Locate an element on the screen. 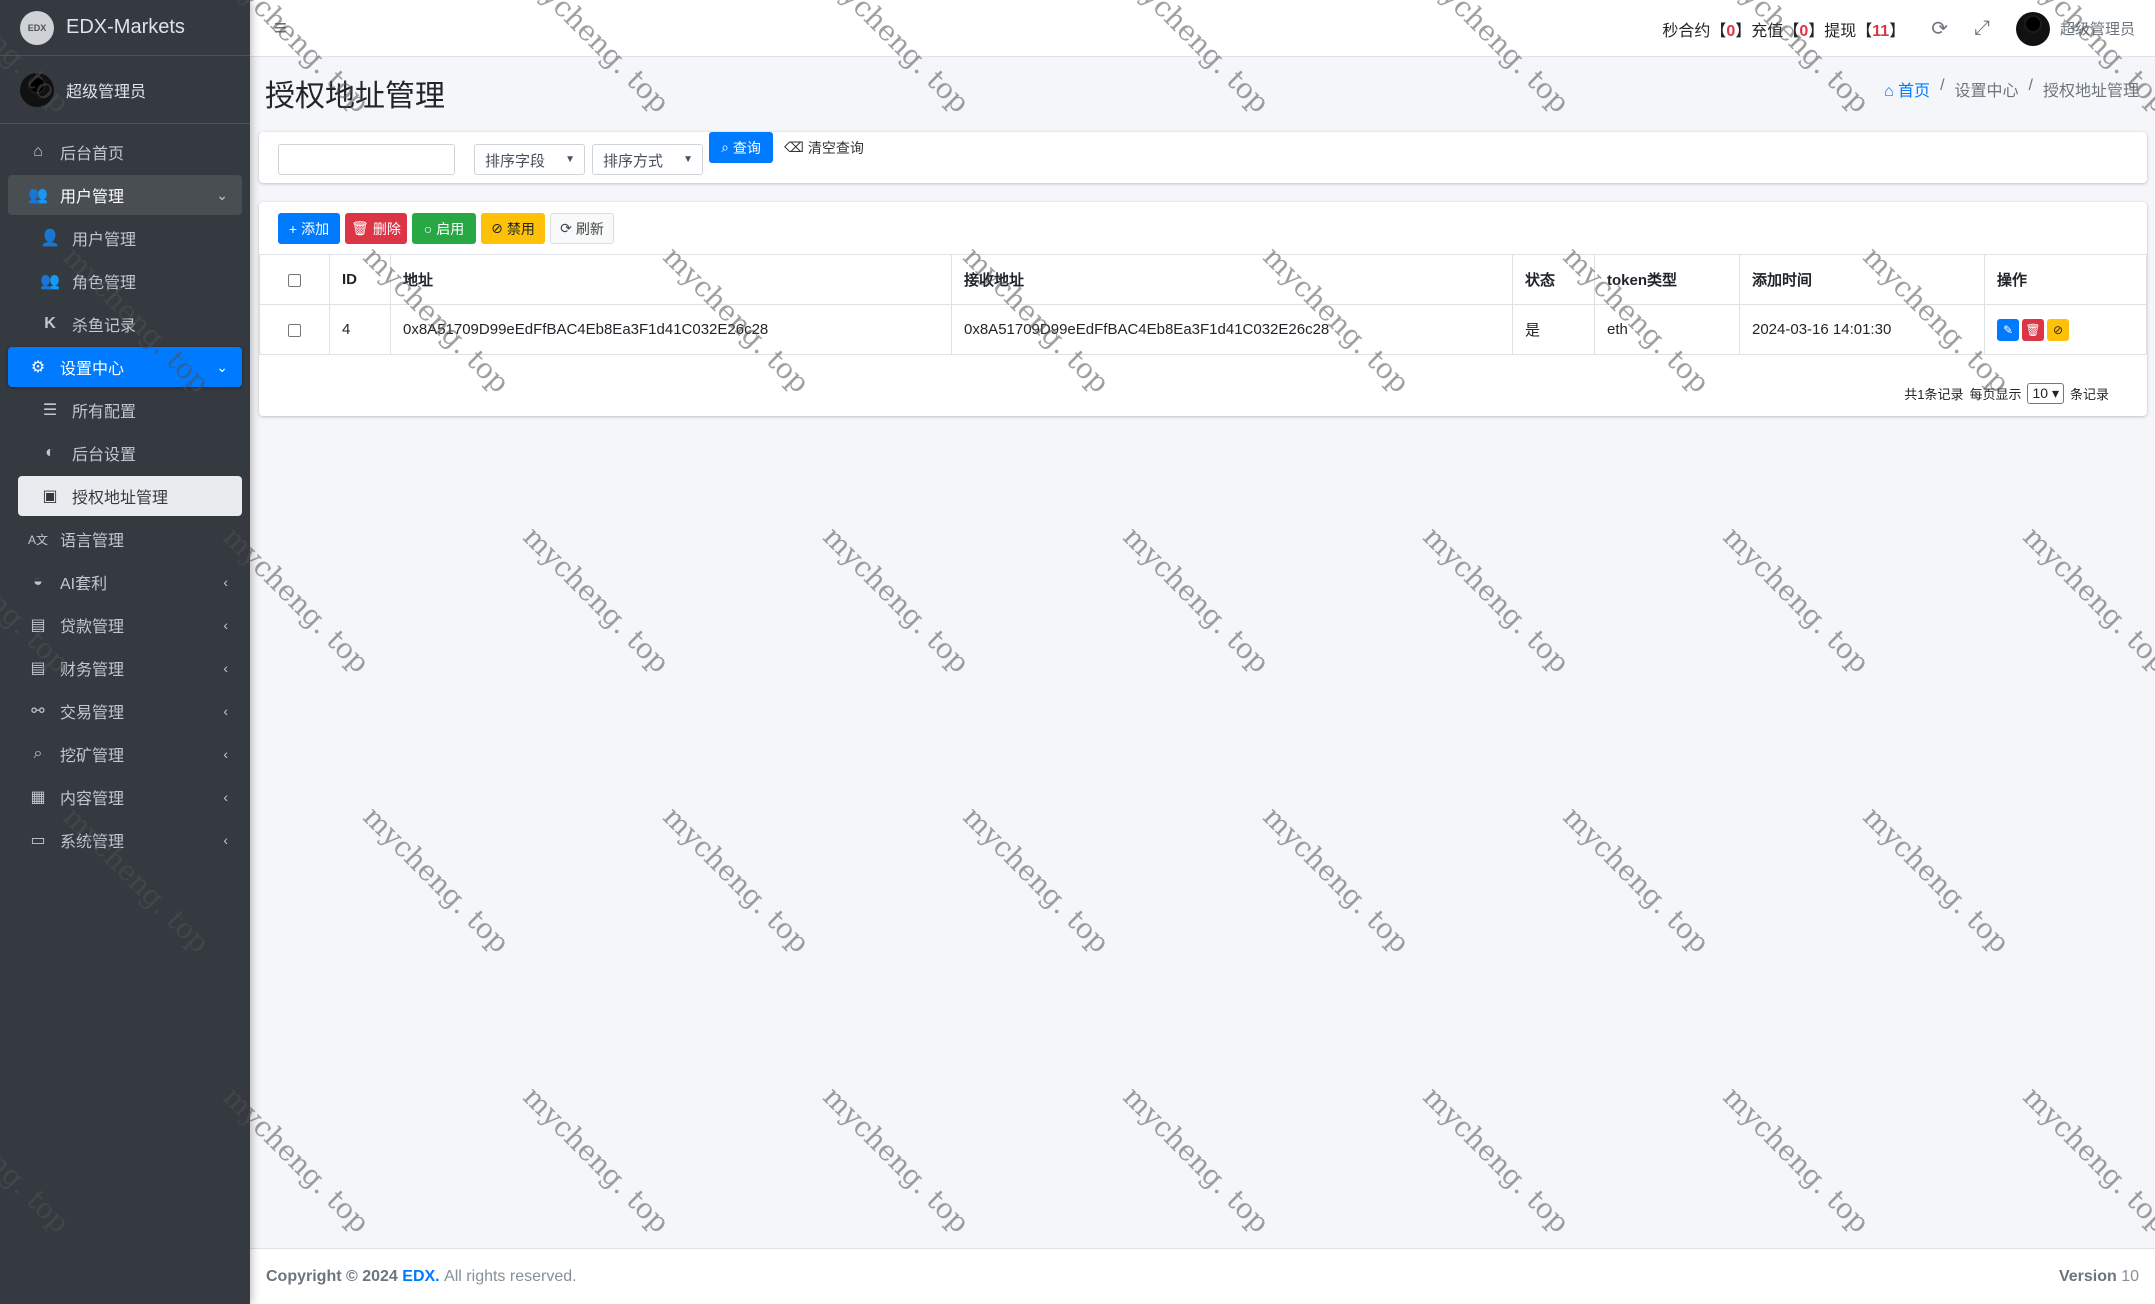  query-label: 查询 is located at coordinates (746, 147).